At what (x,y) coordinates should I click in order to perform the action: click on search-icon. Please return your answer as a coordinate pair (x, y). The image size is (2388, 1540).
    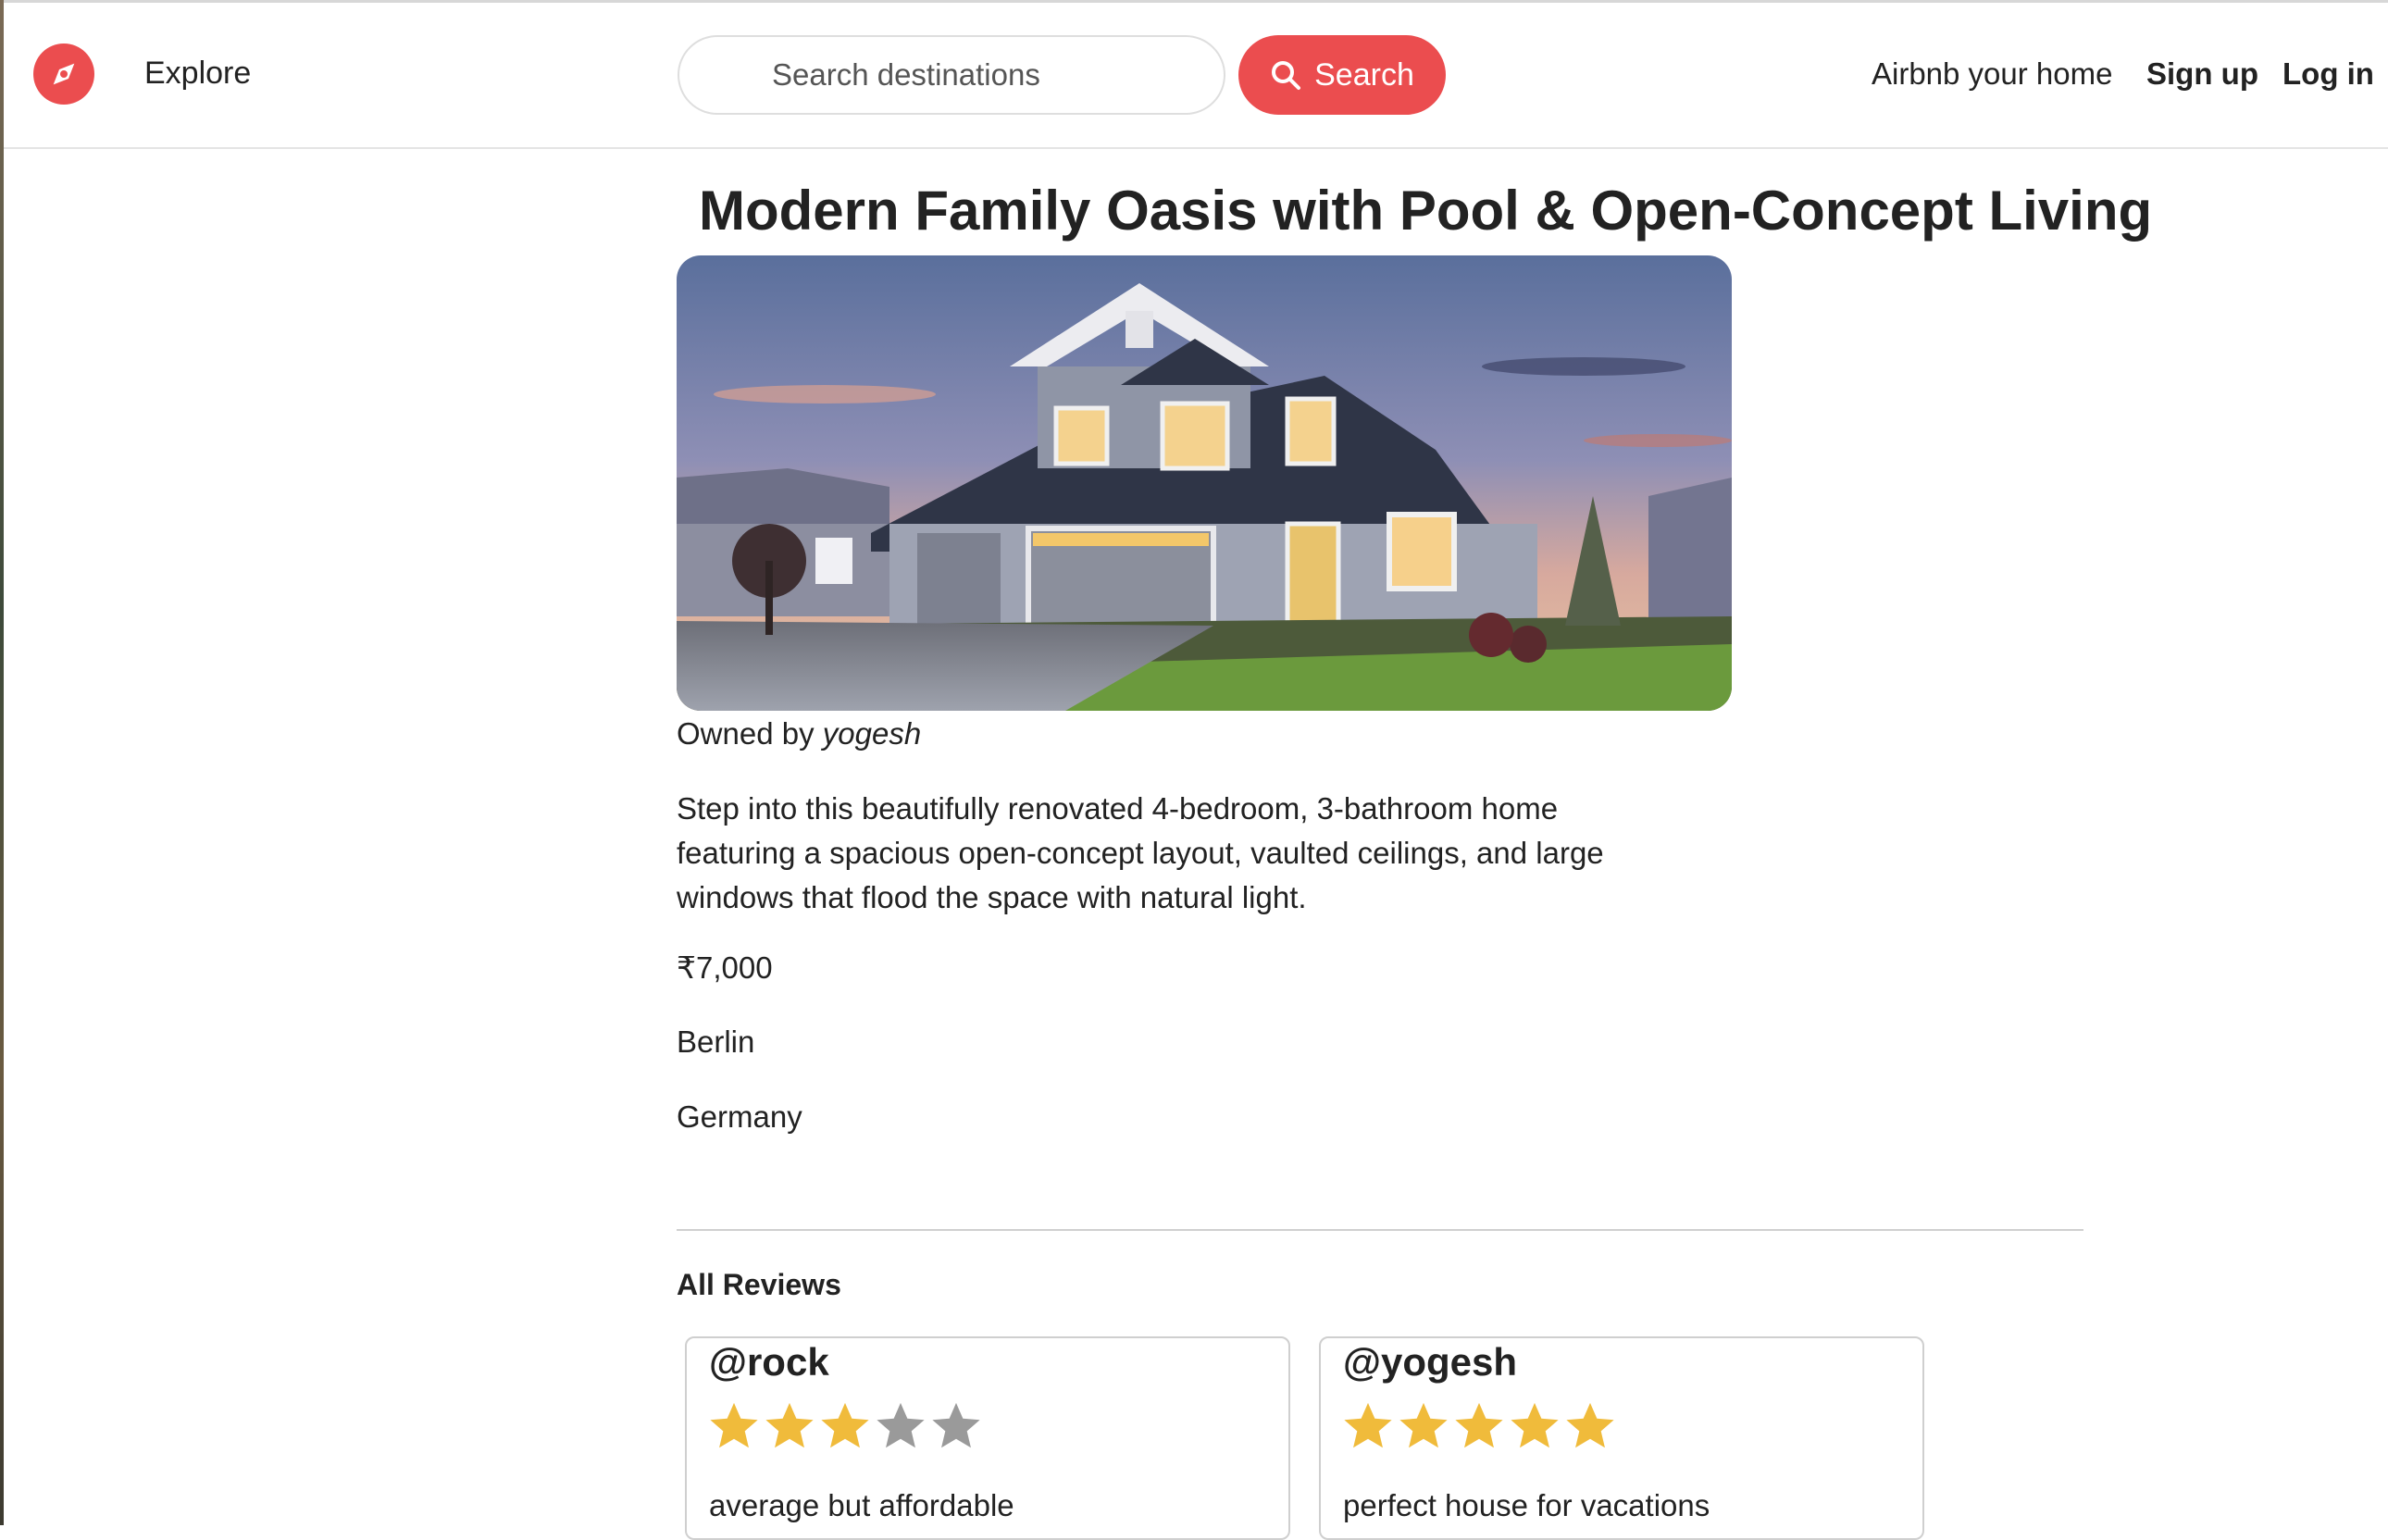
    Looking at the image, I should click on (1286, 75).